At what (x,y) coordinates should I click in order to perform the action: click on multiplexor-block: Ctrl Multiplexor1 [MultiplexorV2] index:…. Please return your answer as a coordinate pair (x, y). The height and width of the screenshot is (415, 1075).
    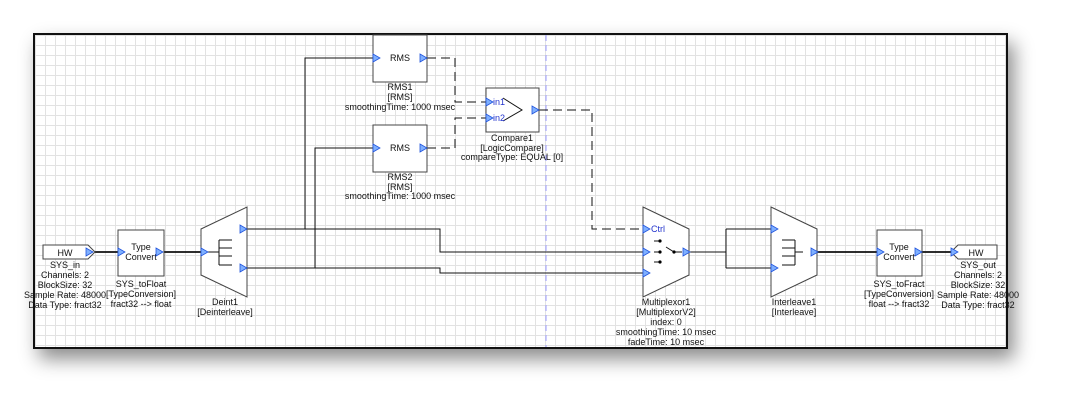
    Looking at the image, I should click on (666, 276).